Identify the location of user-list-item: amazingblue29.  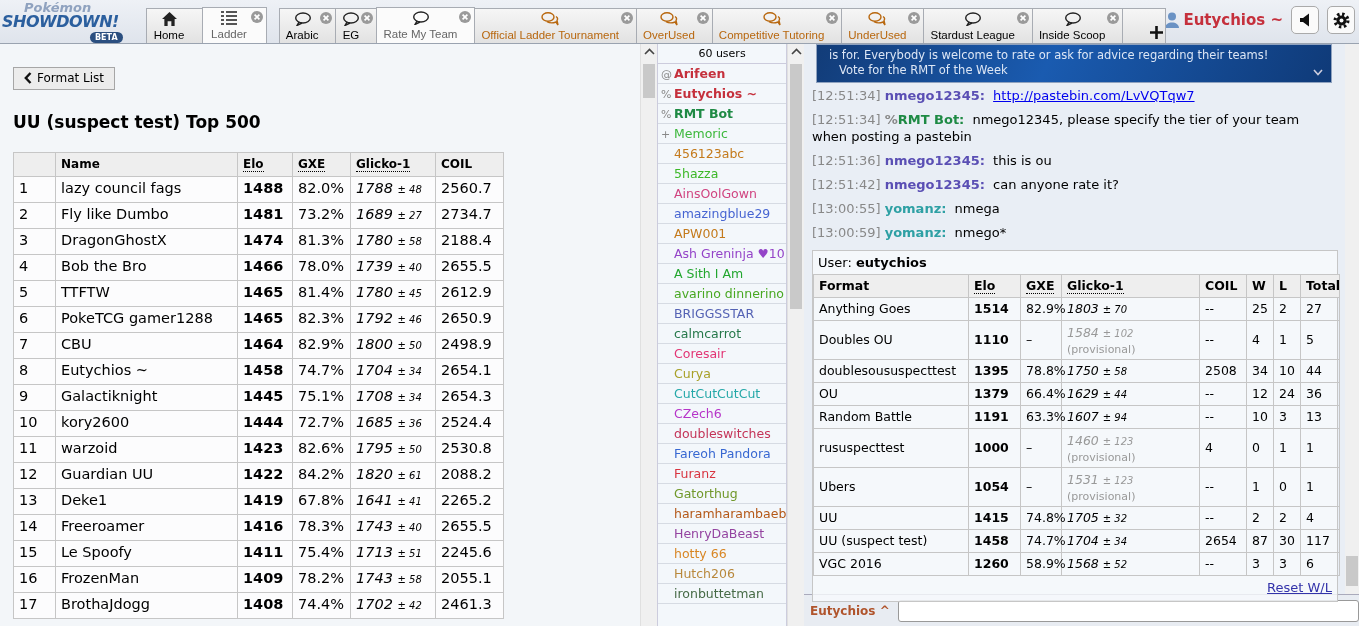
(722, 214).